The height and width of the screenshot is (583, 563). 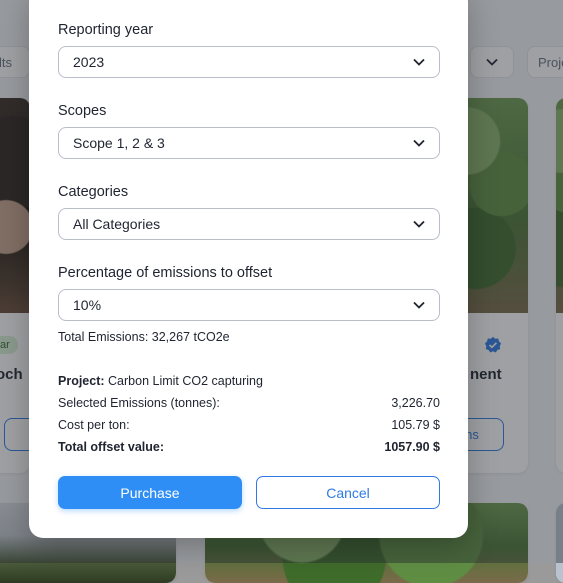 I want to click on selected-emissions-row: Selected Emissions (tonnes): 3,226.70, so click(x=249, y=403).